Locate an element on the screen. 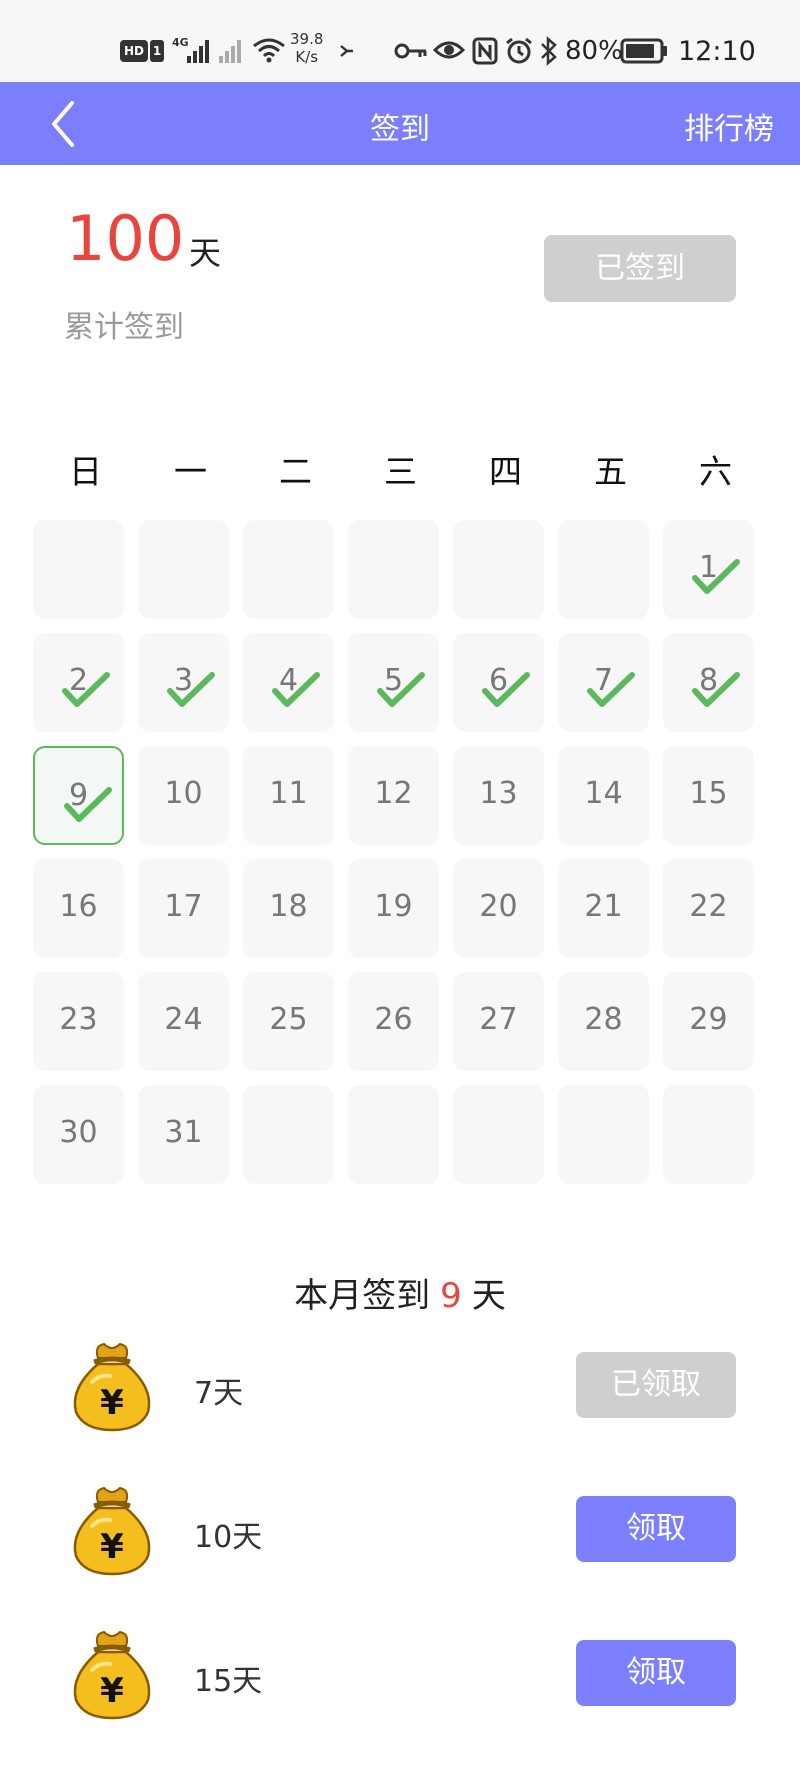  calendar-day-number: 21 is located at coordinates (603, 906).